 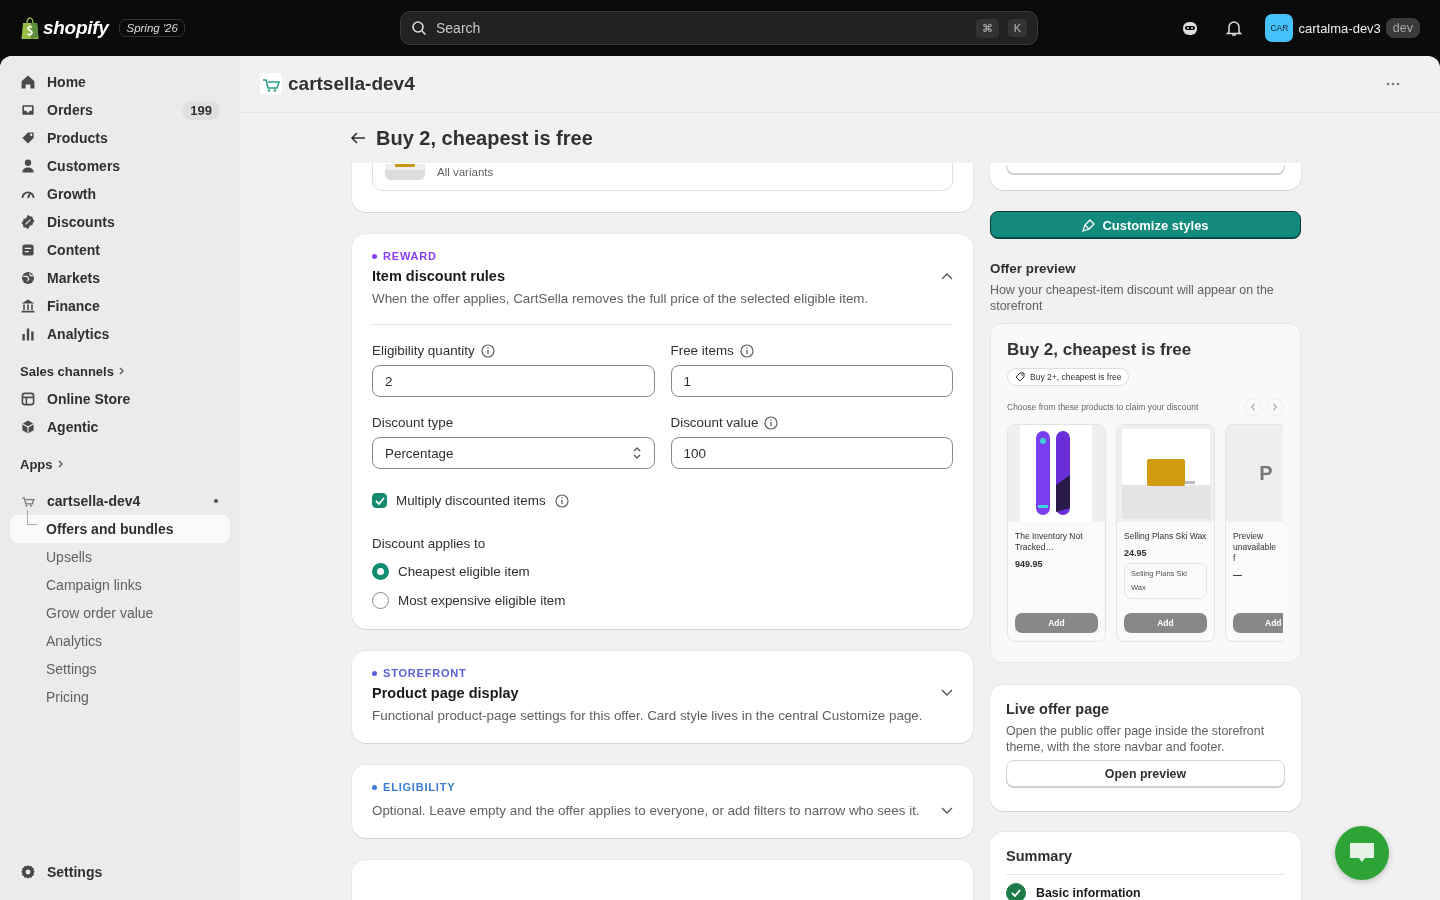 What do you see at coordinates (484, 138) in the screenshot?
I see `page-title: Buy 2, cheapest is free` at bounding box center [484, 138].